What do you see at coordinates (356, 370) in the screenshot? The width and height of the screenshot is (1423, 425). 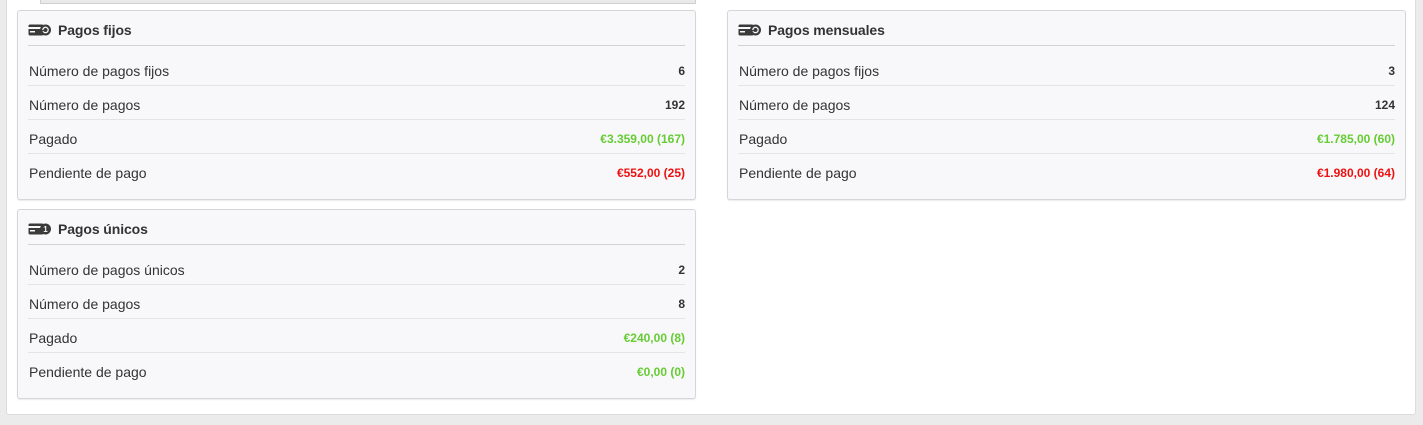 I see `list-item: Pendiente de pago €0,00 (0)` at bounding box center [356, 370].